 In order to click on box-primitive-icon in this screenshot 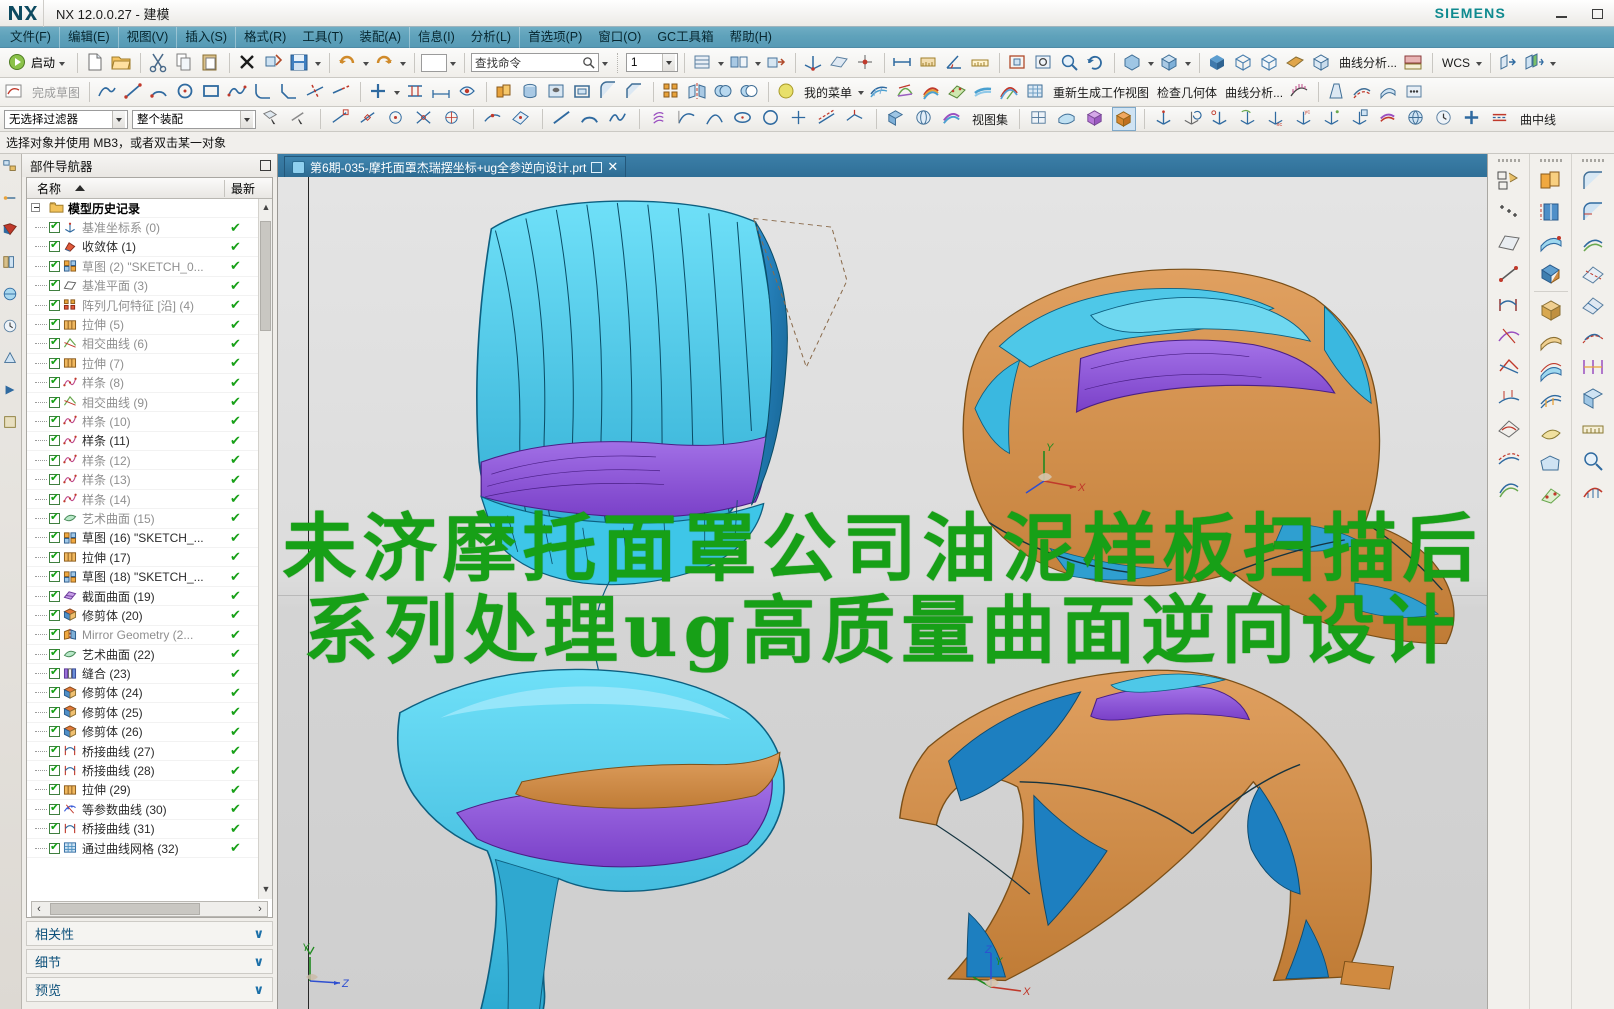, I will do `click(1551, 309)`.